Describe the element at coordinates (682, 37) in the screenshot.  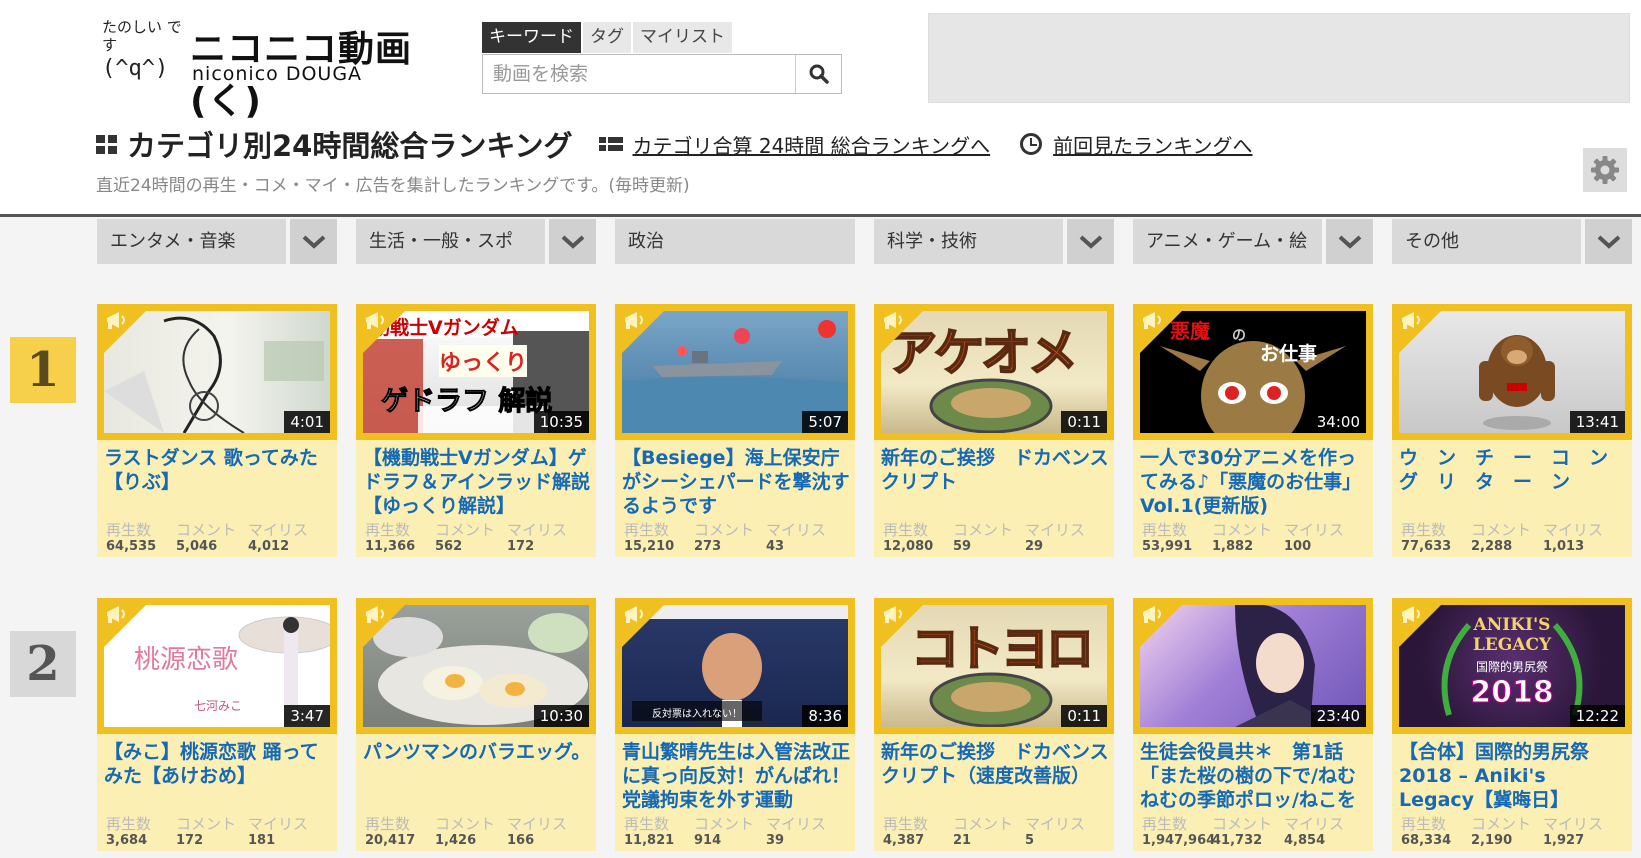
I see `search-tab-mylist: マイリスト` at that location.